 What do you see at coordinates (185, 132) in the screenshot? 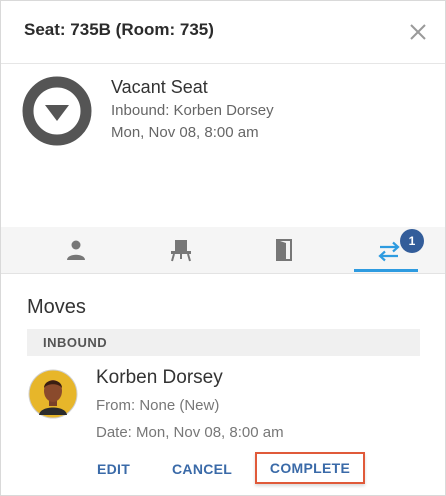
I see `seat-datetime: Mon, Nov 08, 8:00 am` at bounding box center [185, 132].